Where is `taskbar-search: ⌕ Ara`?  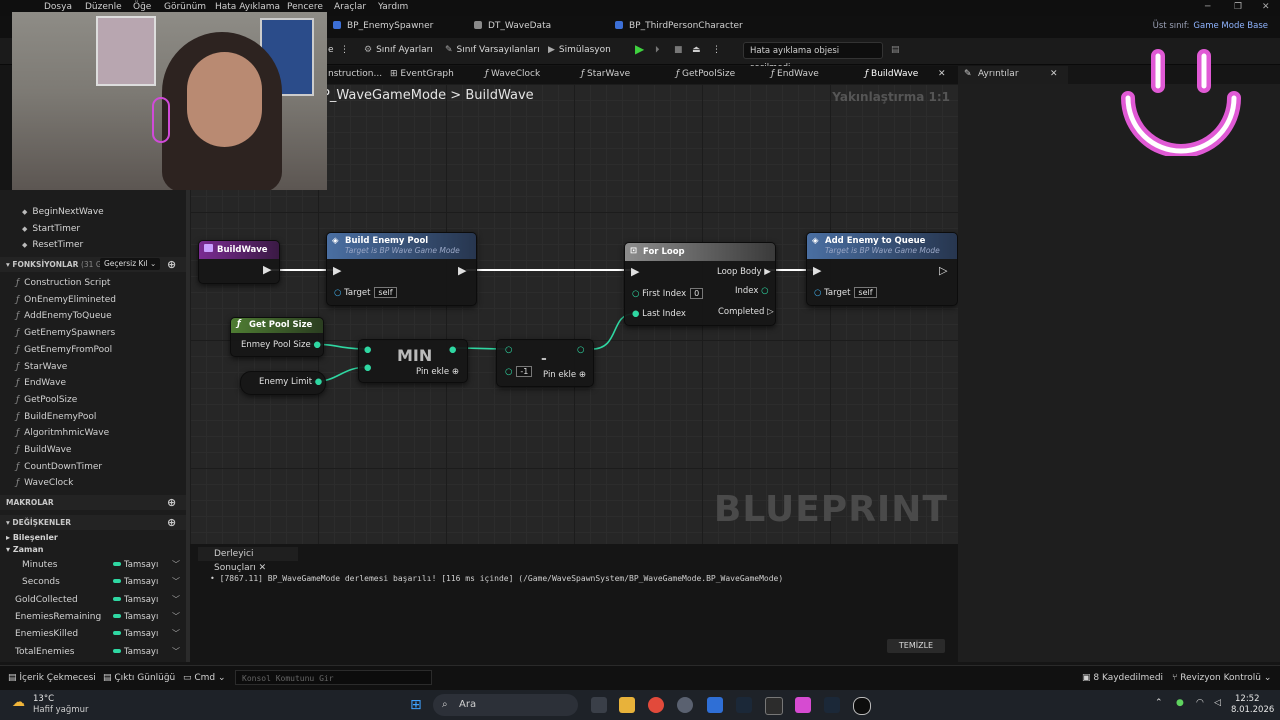
taskbar-search: ⌕ Ara is located at coordinates (505, 705).